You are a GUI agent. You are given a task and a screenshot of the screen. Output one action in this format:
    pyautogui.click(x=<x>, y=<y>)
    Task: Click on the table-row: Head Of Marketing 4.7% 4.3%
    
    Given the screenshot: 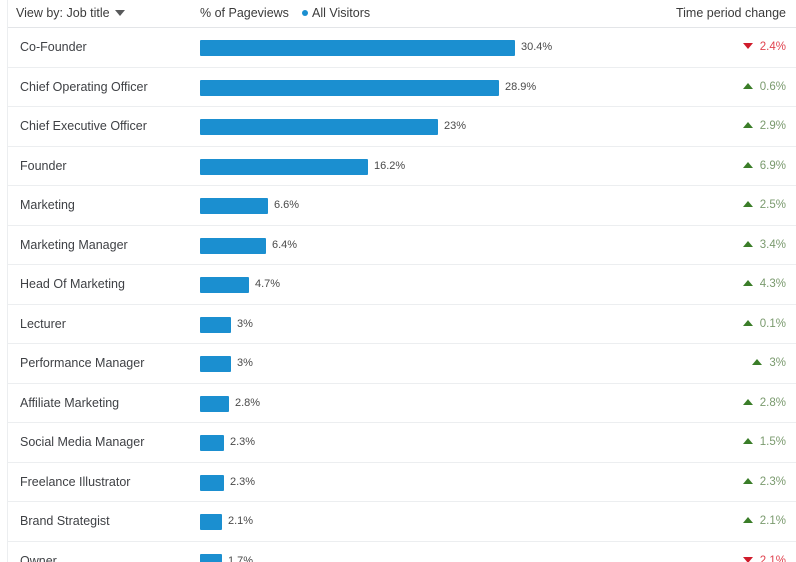 What is the action you would take?
    pyautogui.click(x=398, y=285)
    